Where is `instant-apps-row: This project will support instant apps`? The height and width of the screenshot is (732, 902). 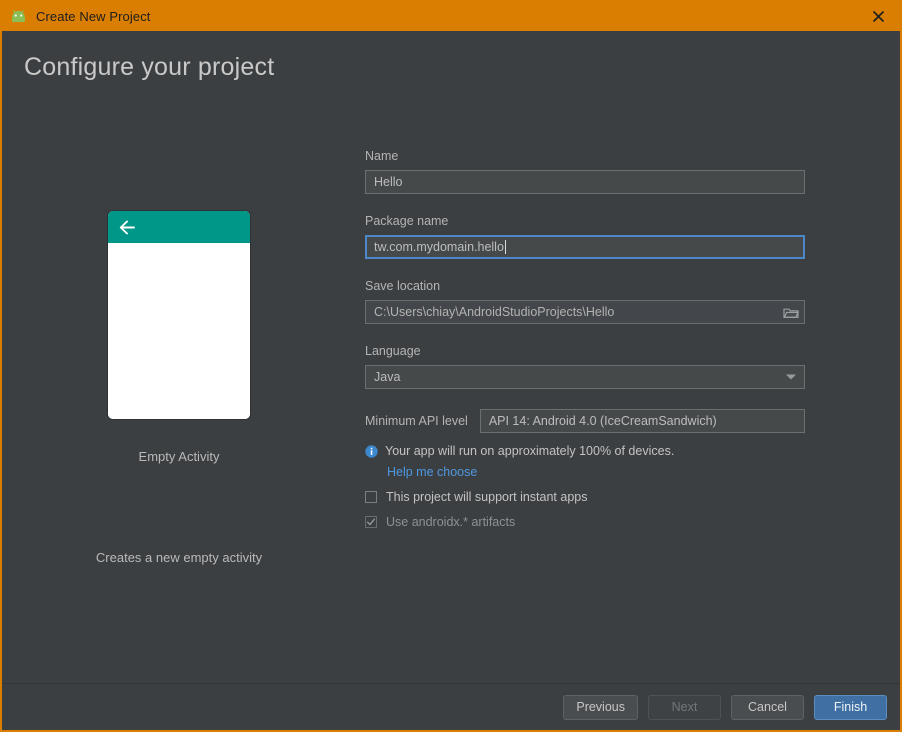
instant-apps-row: This project will support instant apps is located at coordinates (585, 497).